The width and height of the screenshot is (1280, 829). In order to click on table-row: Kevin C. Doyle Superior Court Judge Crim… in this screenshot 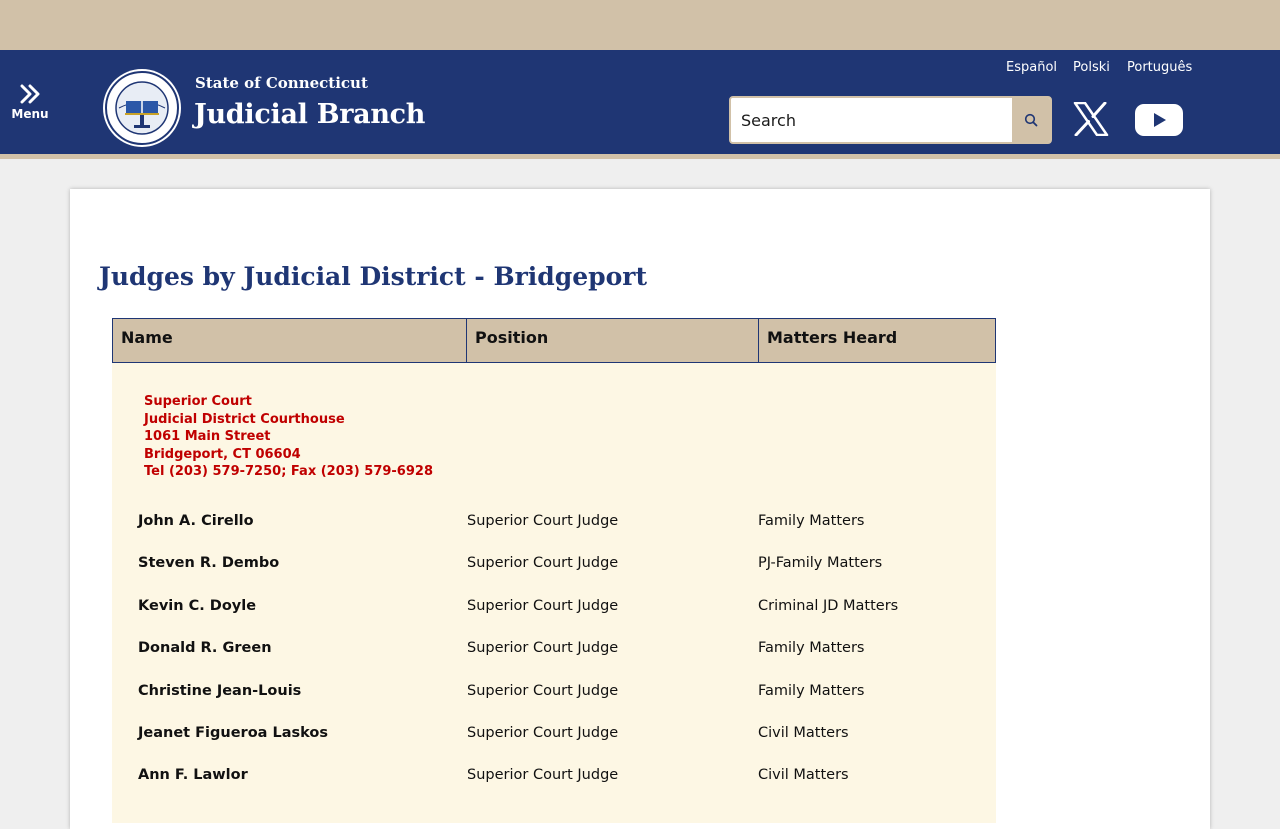, I will do `click(554, 610)`.